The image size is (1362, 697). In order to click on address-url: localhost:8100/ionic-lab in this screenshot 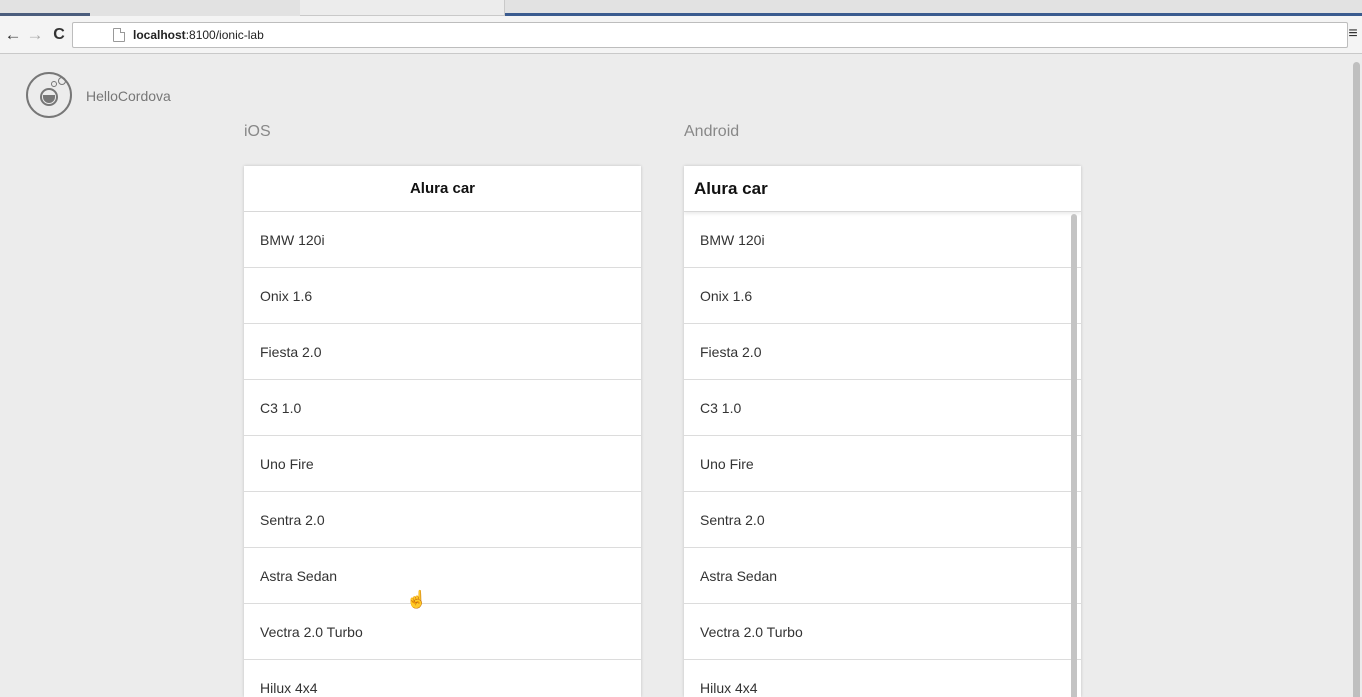, I will do `click(198, 35)`.